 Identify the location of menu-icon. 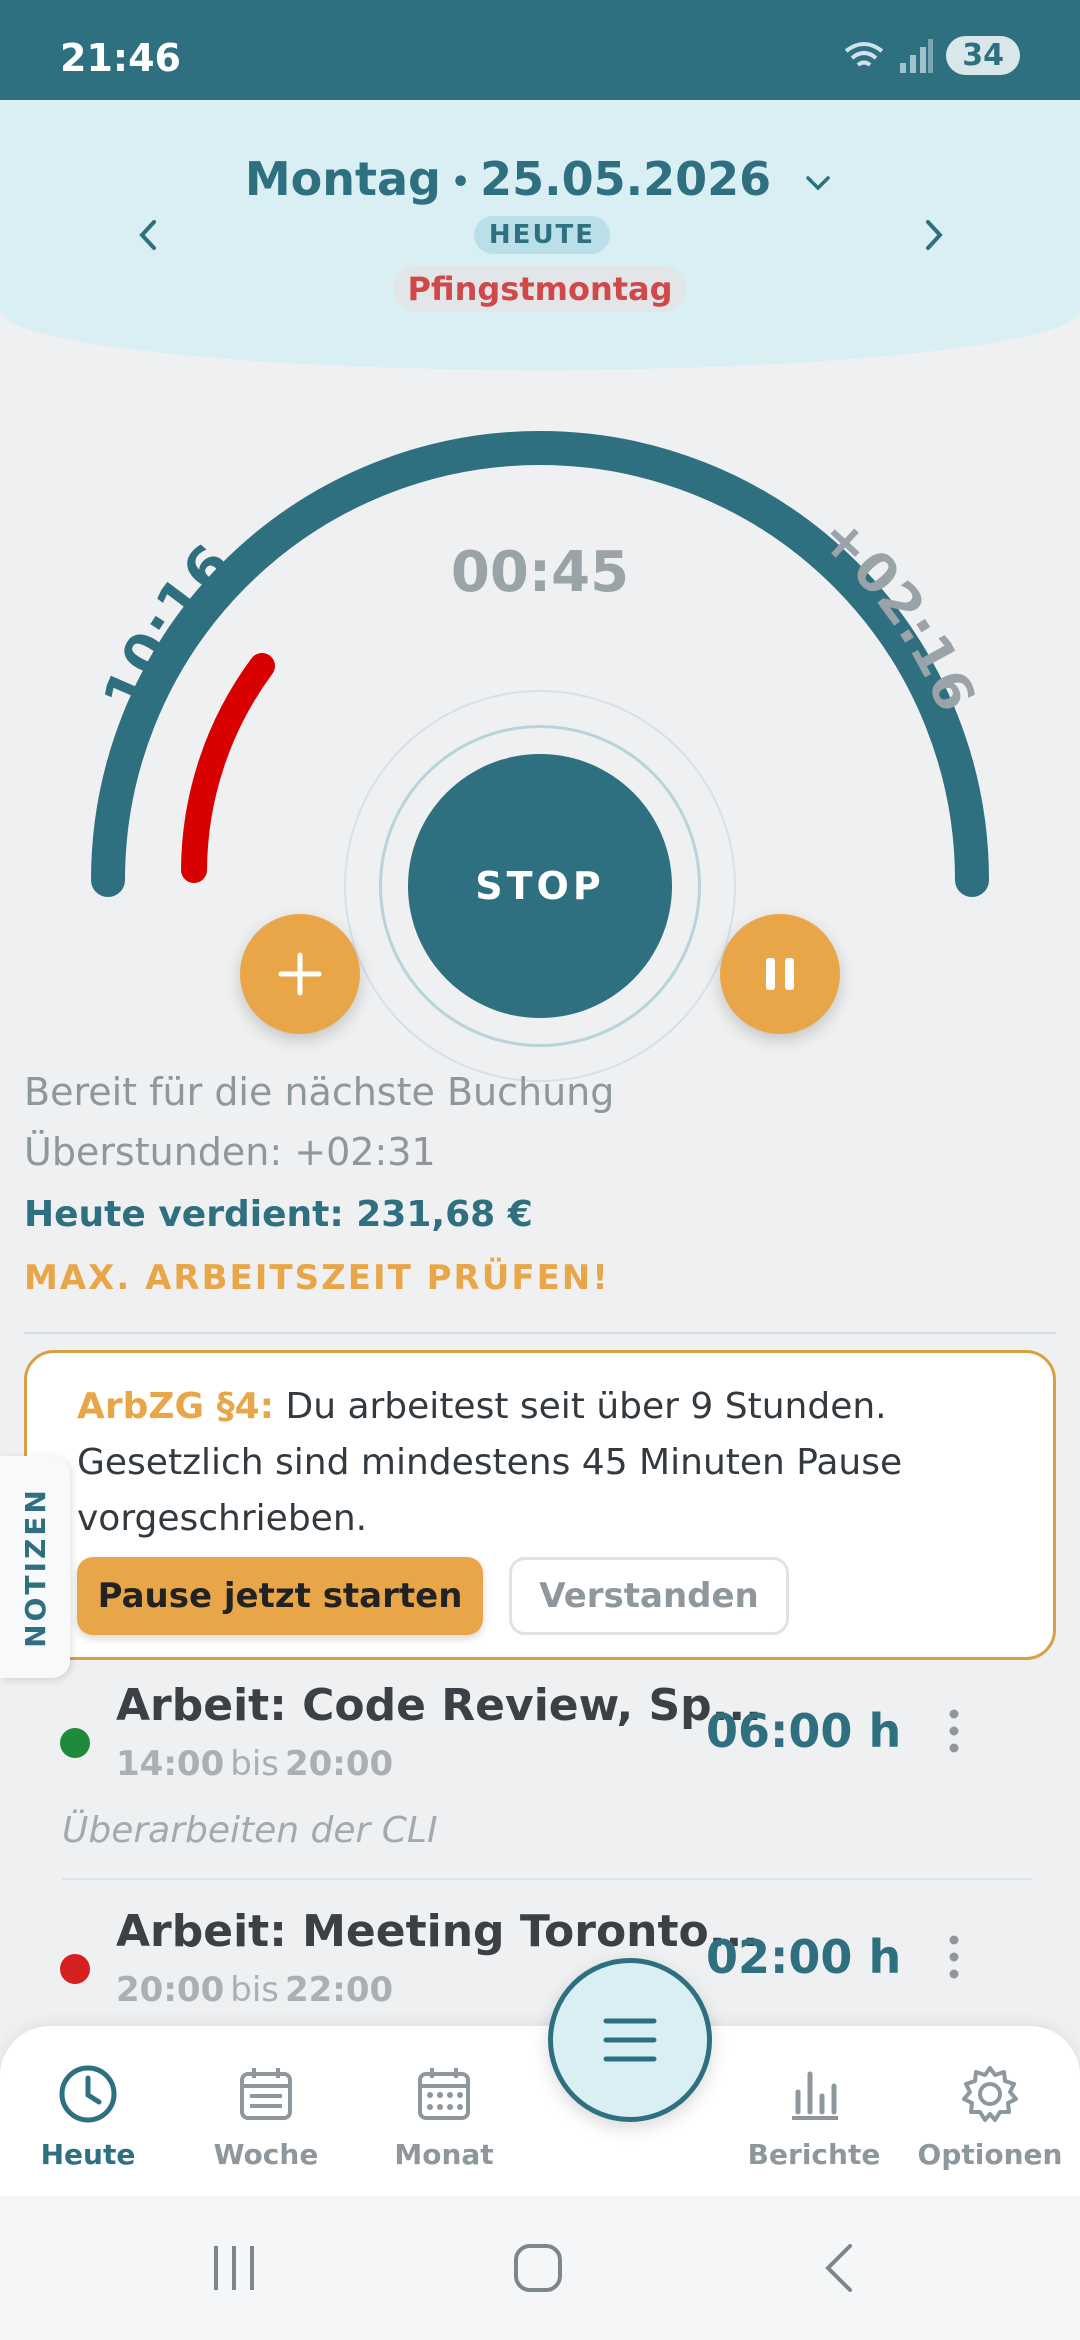
(630, 2040).